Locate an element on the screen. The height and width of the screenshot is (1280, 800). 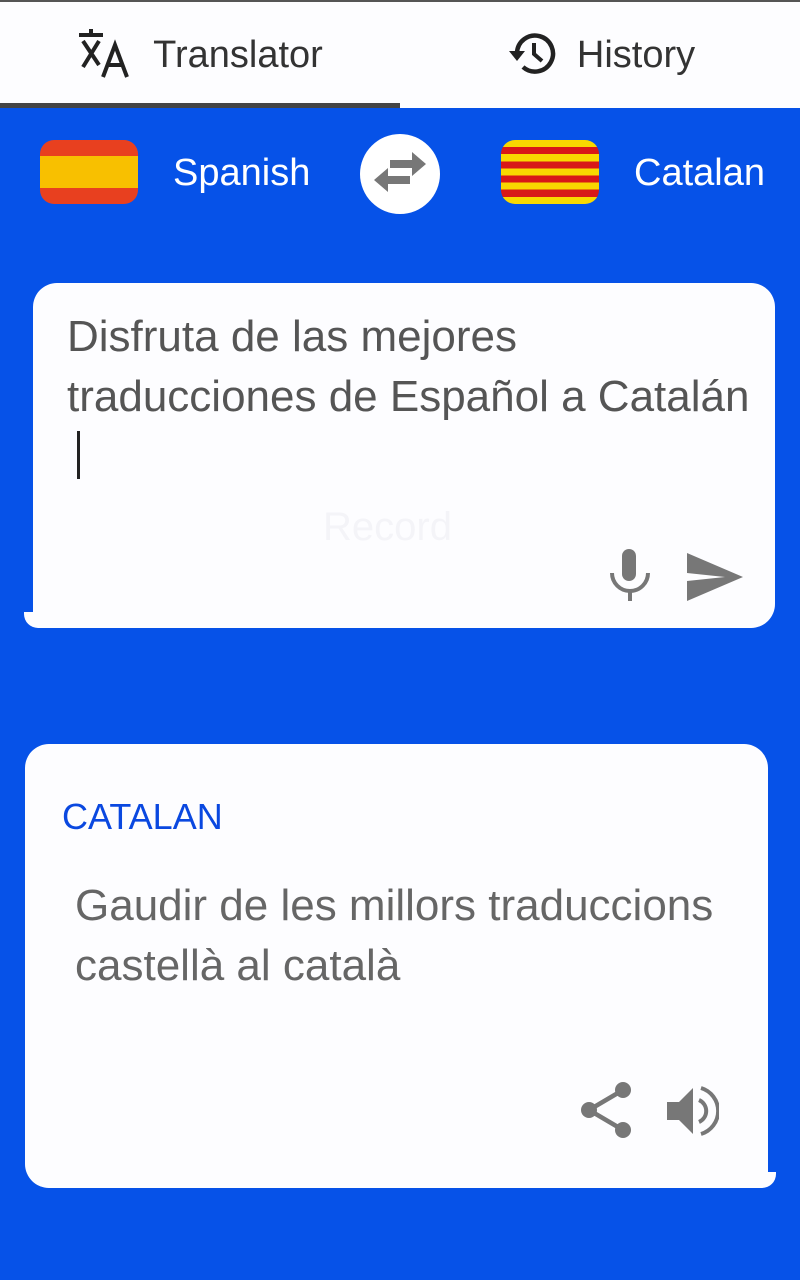
tab-bar: Translator History is located at coordinates (400, 55).